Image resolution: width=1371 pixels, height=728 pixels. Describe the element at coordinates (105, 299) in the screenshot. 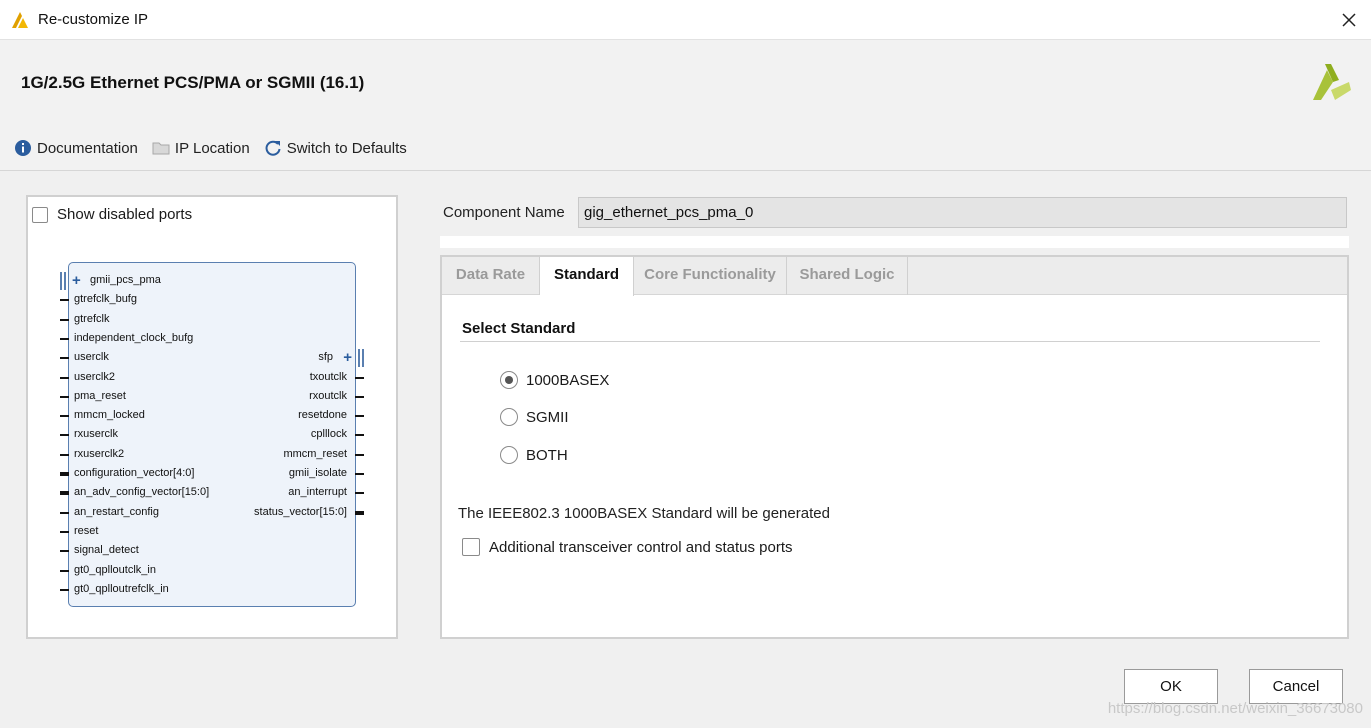

I see `block-port-left: gtrefclk_bufg` at that location.